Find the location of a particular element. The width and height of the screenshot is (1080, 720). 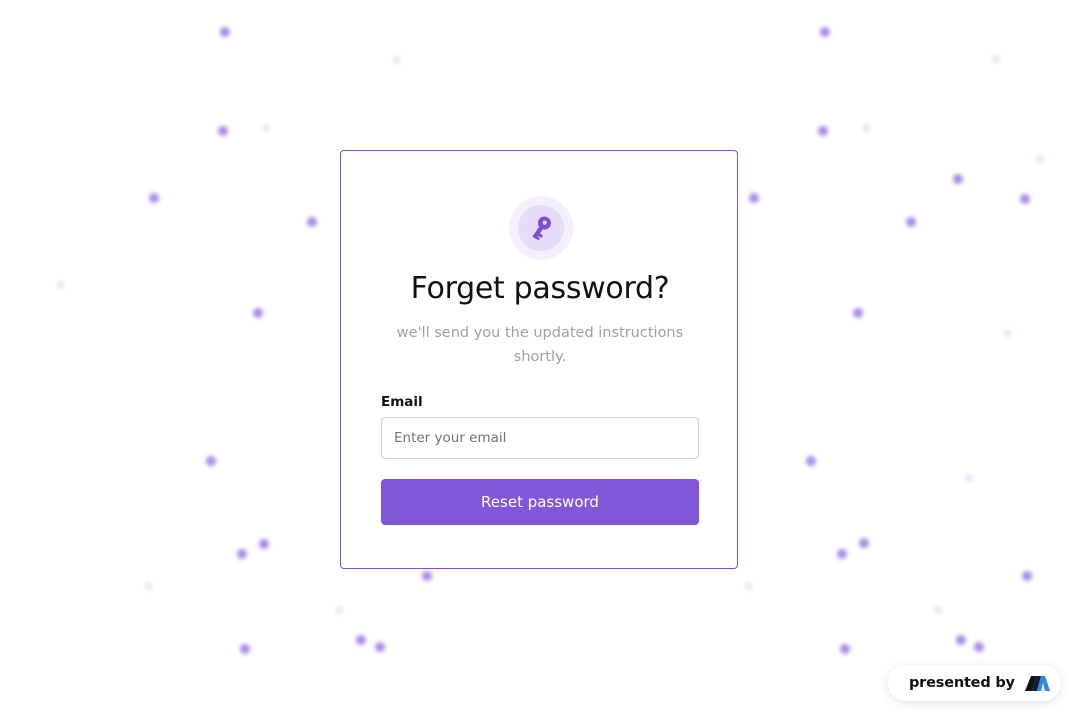

key-icon-circle is located at coordinates (541, 228).